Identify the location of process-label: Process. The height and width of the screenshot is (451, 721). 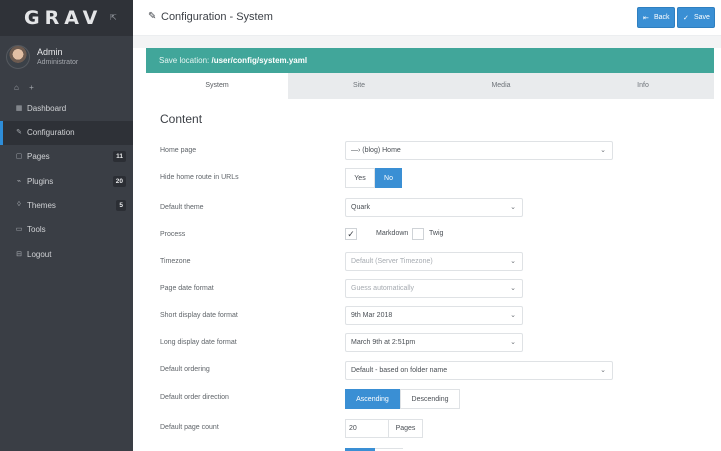
(173, 234).